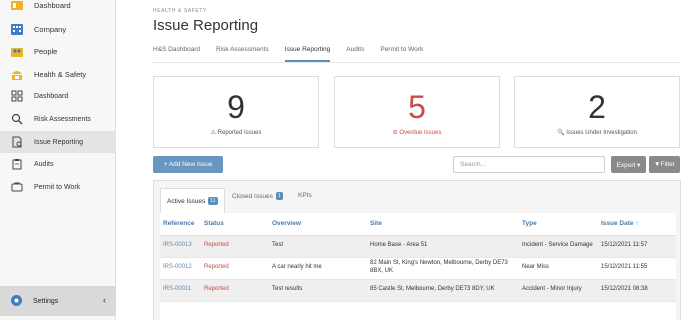 The width and height of the screenshot is (688, 320). Describe the element at coordinates (318, 246) in the screenshot. I see `overview-cell: Test` at that location.